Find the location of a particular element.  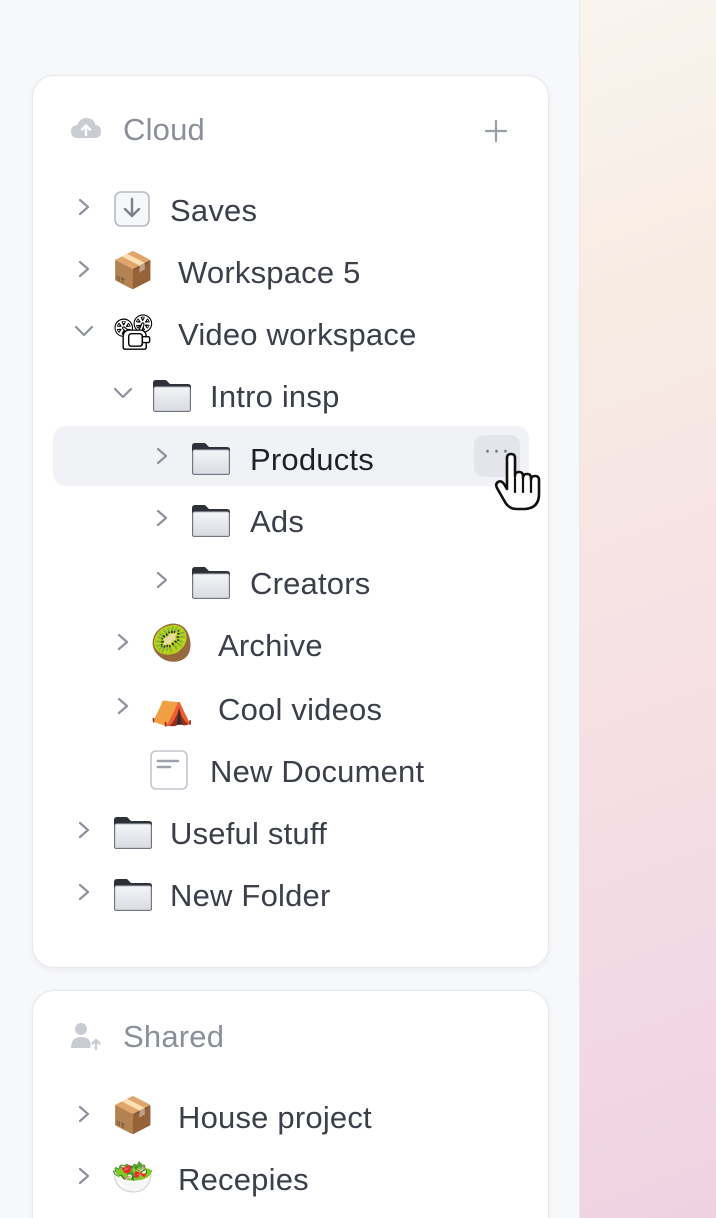

film-projector-emoji-icon: 📽 is located at coordinates (133, 333).